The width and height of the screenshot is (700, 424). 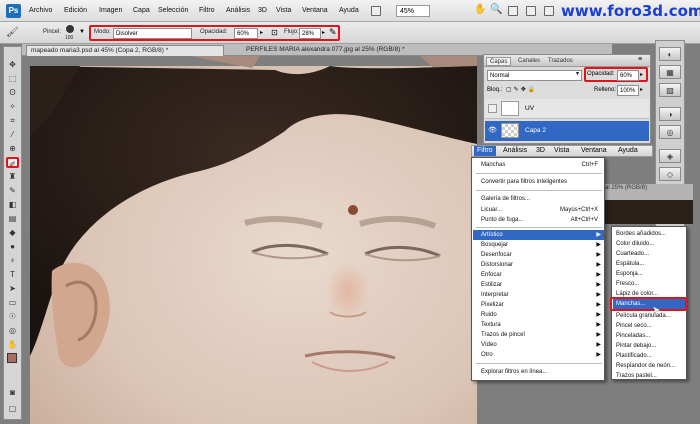 What do you see at coordinates (534, 75) in the screenshot?
I see `blend-mode-select: Normal` at bounding box center [534, 75].